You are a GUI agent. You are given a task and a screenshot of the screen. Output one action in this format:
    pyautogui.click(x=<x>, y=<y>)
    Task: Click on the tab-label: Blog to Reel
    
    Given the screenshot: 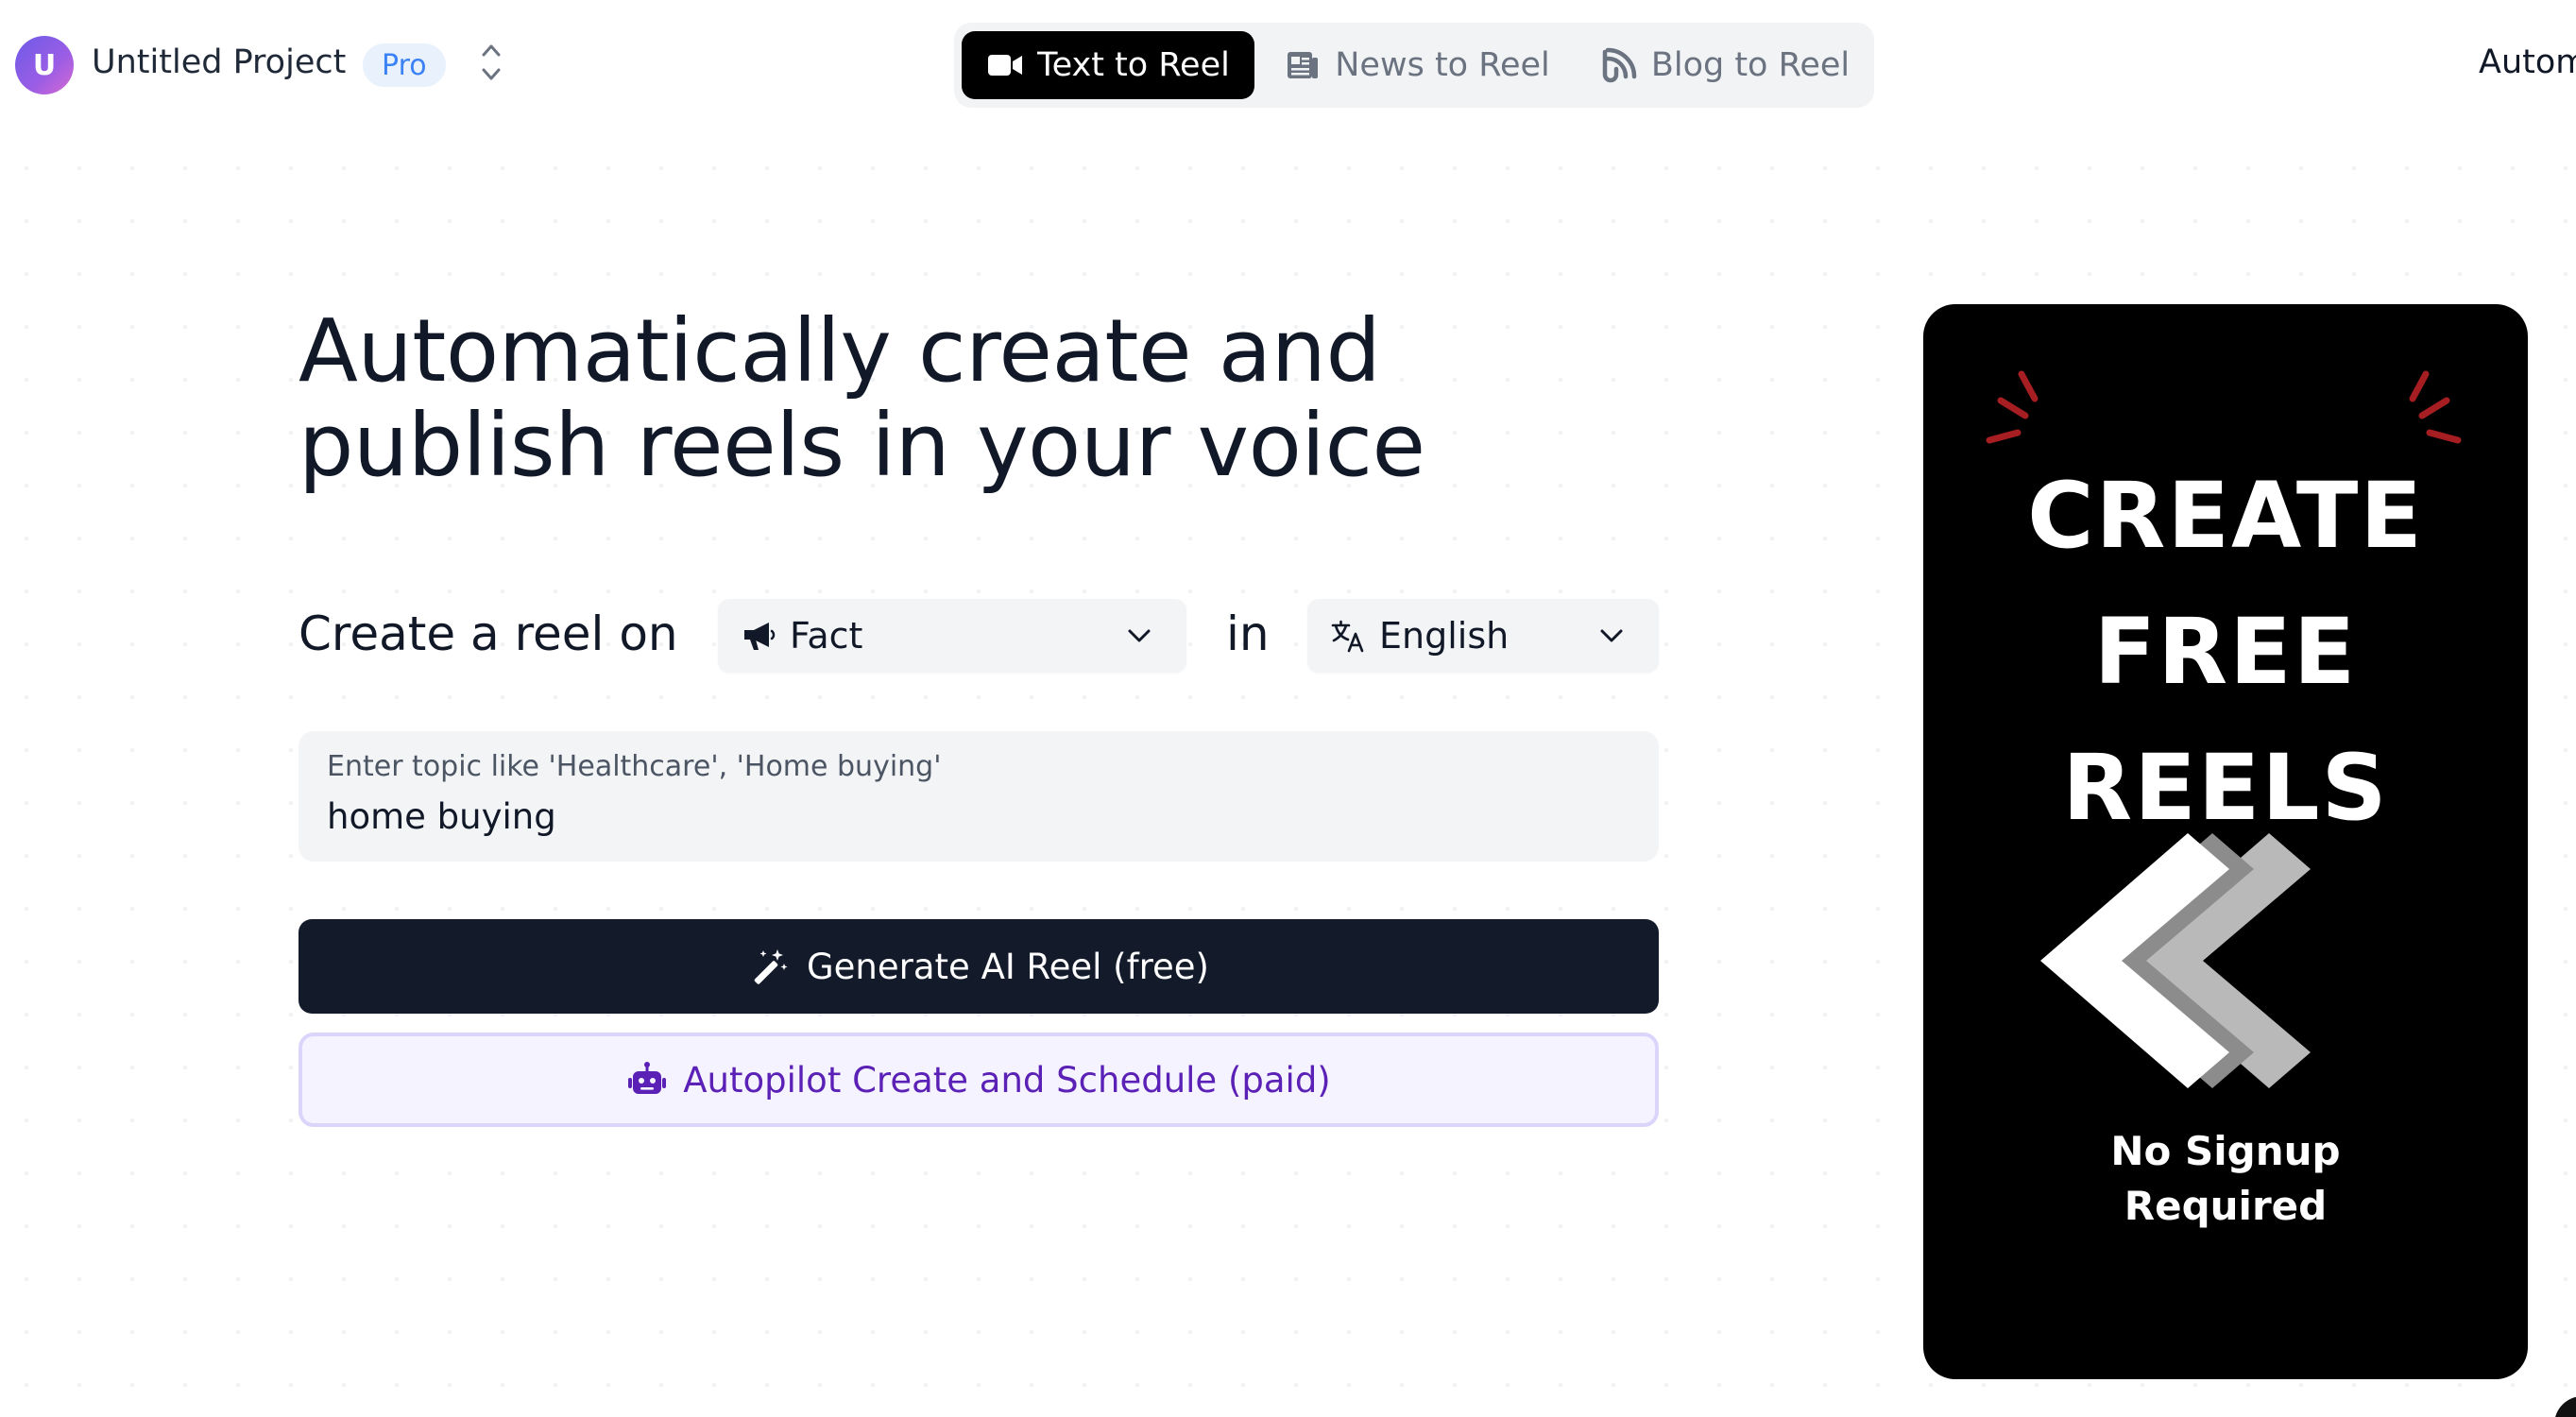 What is the action you would take?
    pyautogui.click(x=1751, y=65)
    